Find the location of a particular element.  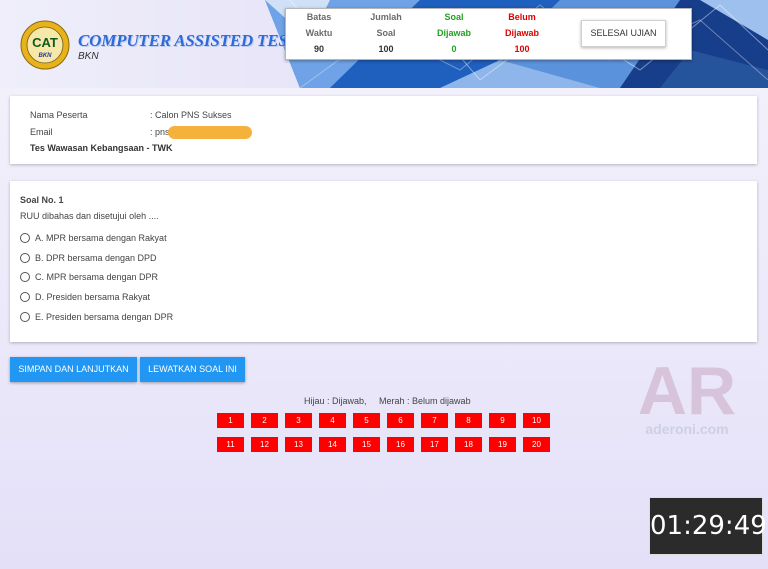

question-number: Soal No. 1 is located at coordinates (42, 200).